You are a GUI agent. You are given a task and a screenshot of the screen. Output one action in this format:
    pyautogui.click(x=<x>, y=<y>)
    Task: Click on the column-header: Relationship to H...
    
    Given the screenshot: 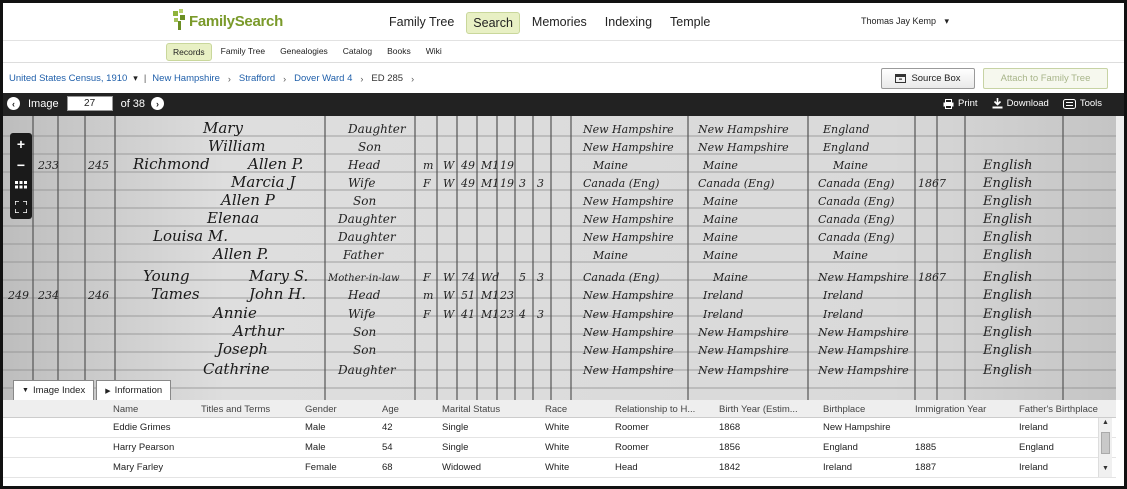 What is the action you would take?
    pyautogui.click(x=665, y=409)
    